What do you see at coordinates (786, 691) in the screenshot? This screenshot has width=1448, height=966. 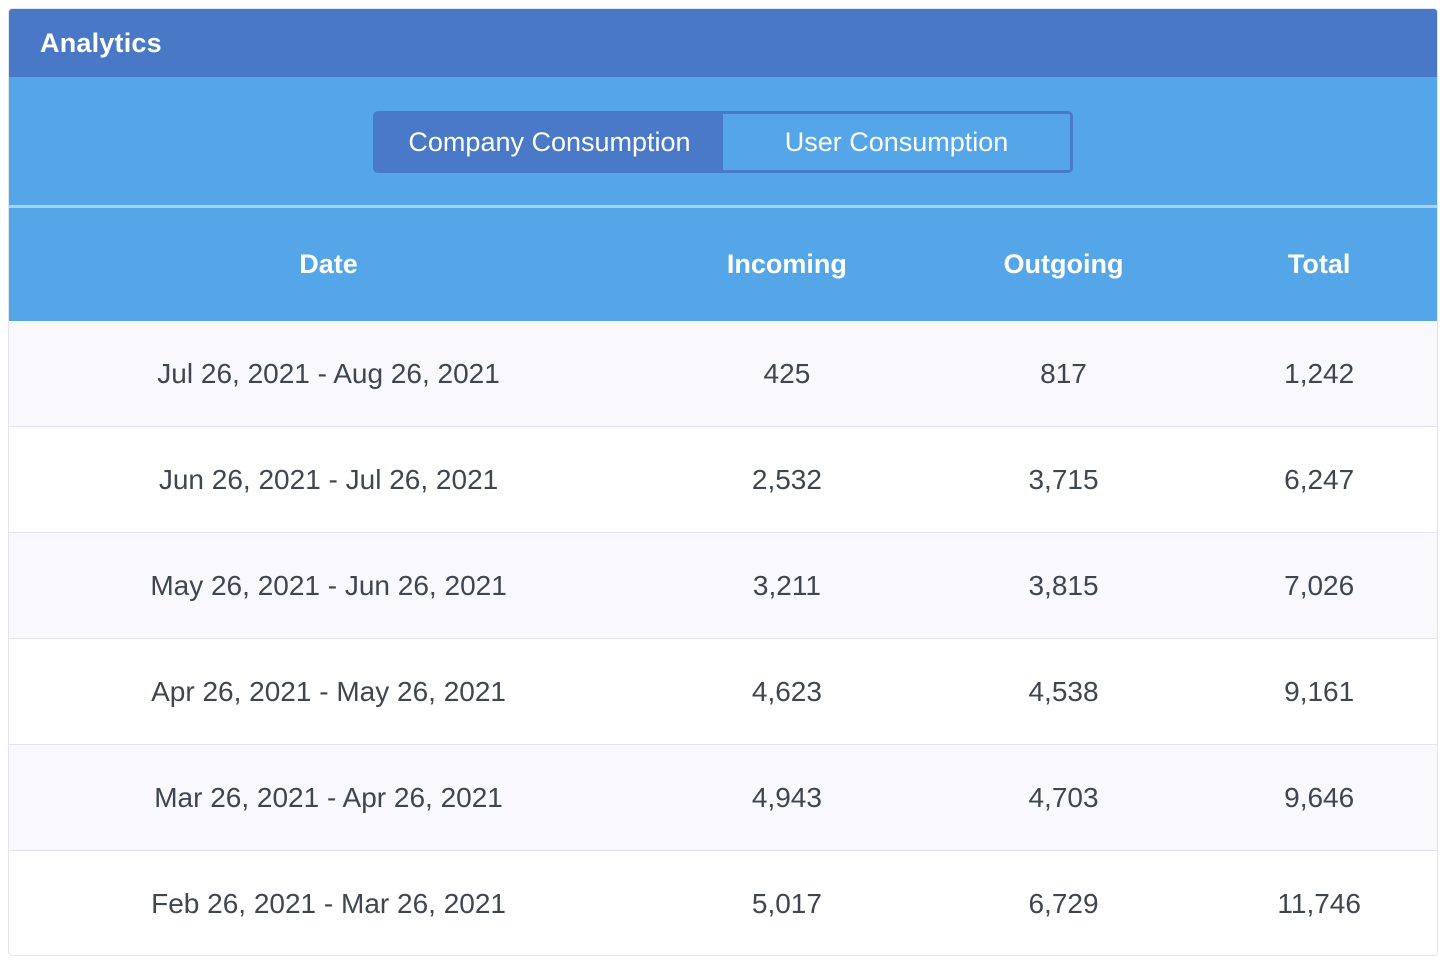 I see `incoming-cell: 4,623` at bounding box center [786, 691].